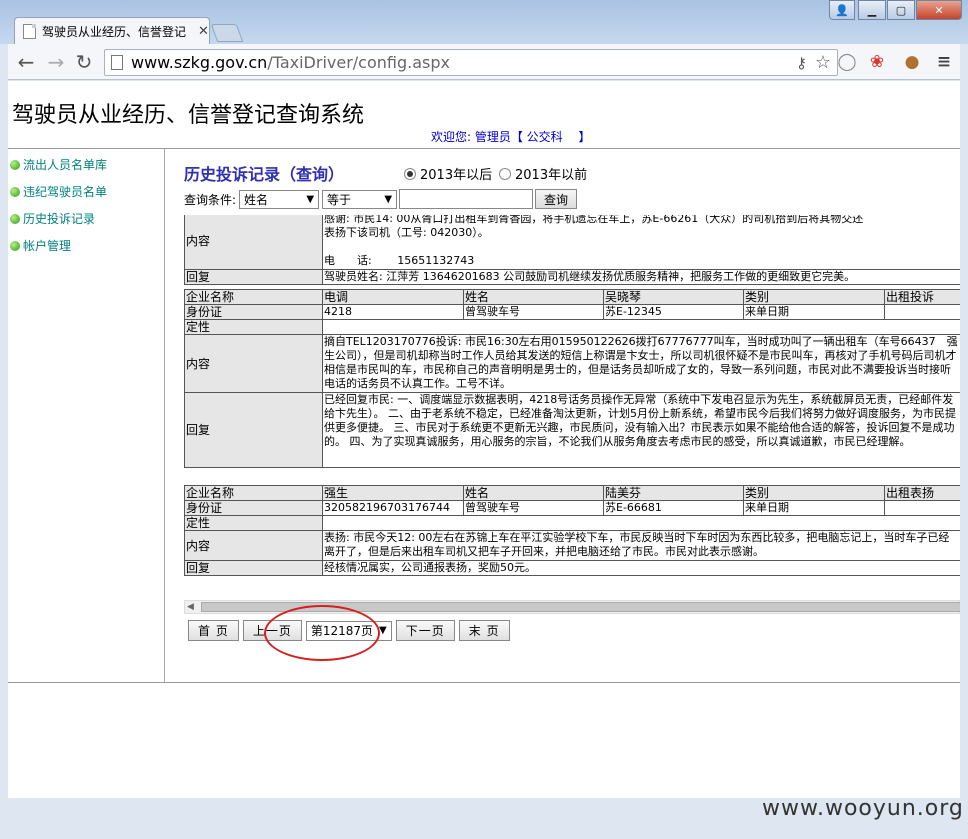  What do you see at coordinates (406, 232) in the screenshot?
I see `content-line: 表扬下该司机（工号: 042030）。` at bounding box center [406, 232].